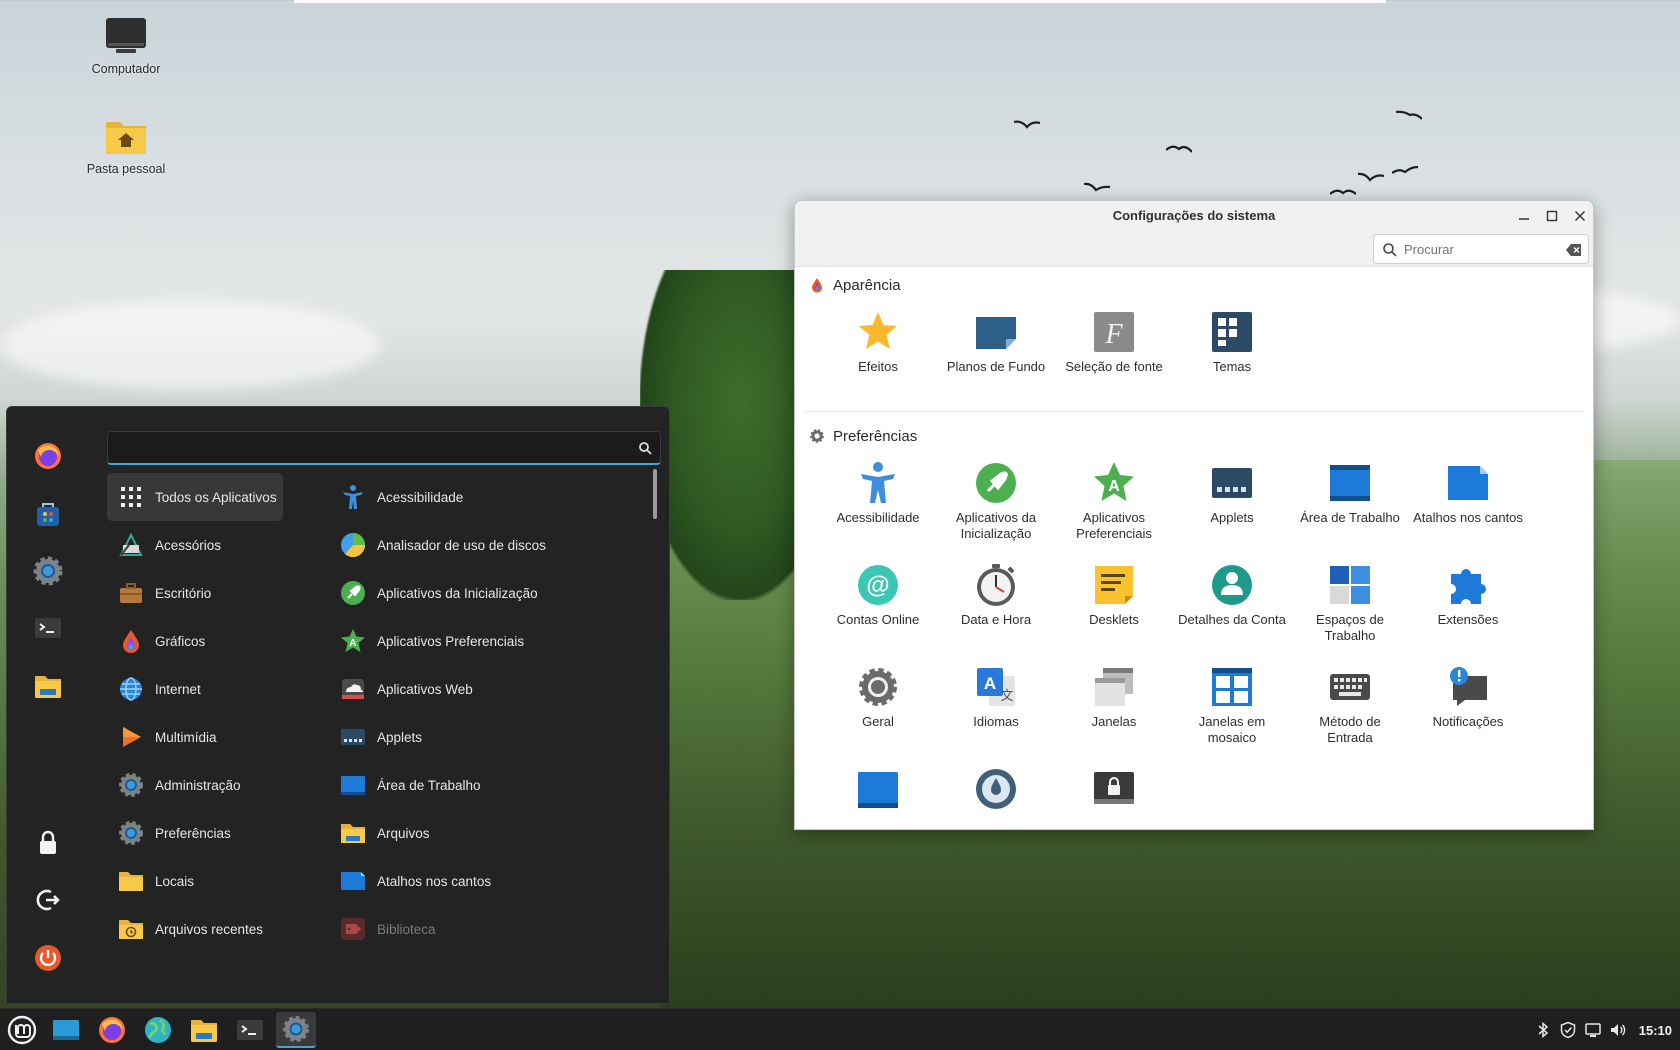 This screenshot has width=1680, height=1050. I want to click on system-settings-task, so click(296, 1030).